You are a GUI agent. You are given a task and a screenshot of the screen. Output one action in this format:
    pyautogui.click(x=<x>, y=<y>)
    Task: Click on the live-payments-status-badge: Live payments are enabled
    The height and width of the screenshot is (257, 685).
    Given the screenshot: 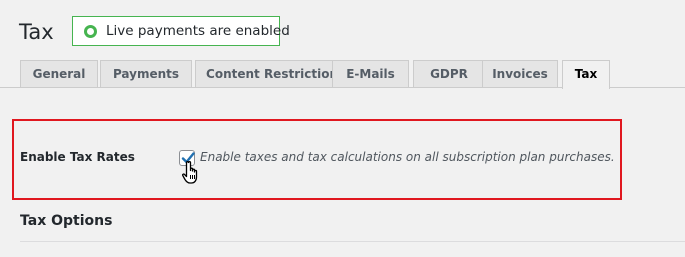 What is the action you would take?
    pyautogui.click(x=181, y=31)
    